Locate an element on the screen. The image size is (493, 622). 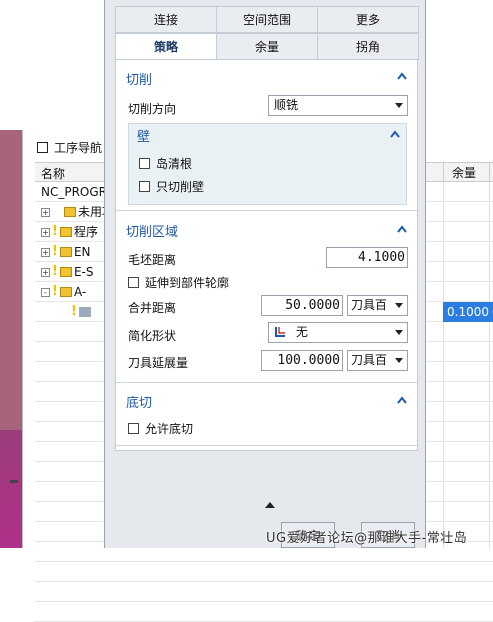
merge-unit-value: 刀具百 is located at coordinates (369, 305).